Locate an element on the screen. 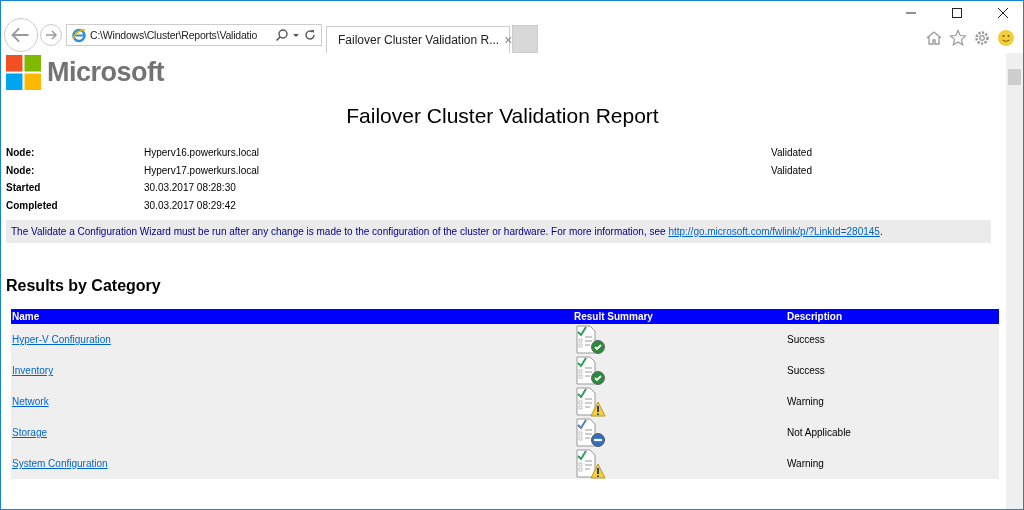  detail-value: Hyperv16.powerkurs.local is located at coordinates (202, 153).